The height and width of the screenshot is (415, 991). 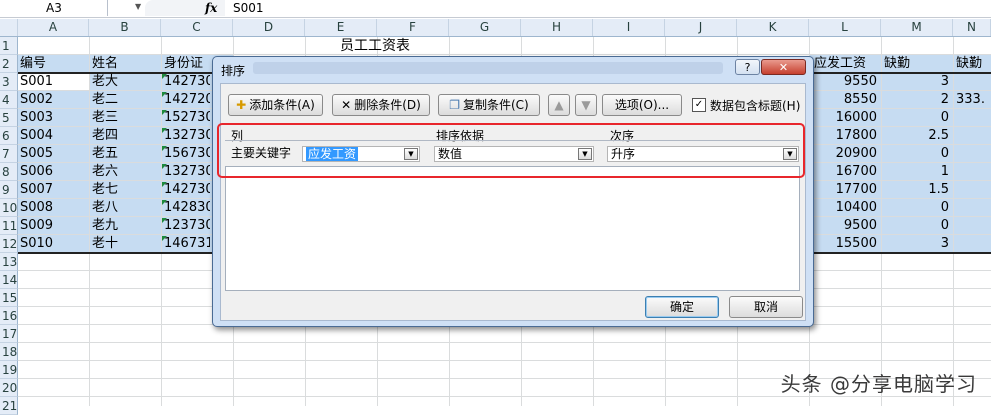 What do you see at coordinates (105, 190) in the screenshot?
I see `name-cell: 老七` at bounding box center [105, 190].